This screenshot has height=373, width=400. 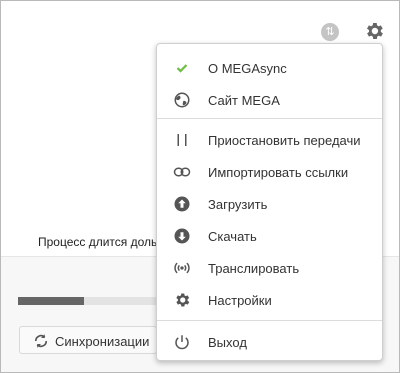 What do you see at coordinates (41, 341) in the screenshot?
I see `sync-icon` at bounding box center [41, 341].